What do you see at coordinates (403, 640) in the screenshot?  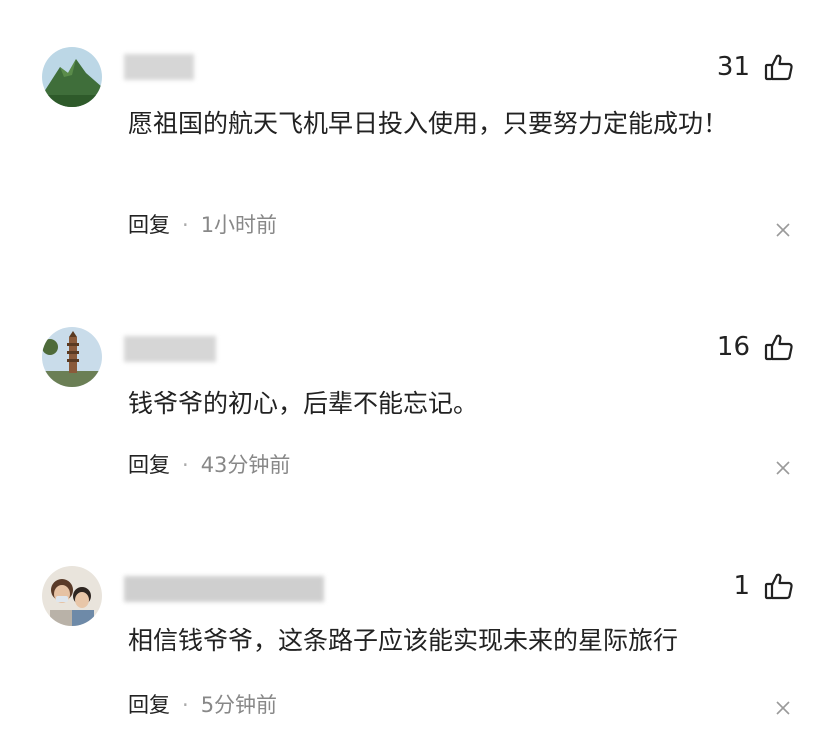 I see `comment-text: 相信钱爷爷，这条路子应该能实现未来的星际旅行` at bounding box center [403, 640].